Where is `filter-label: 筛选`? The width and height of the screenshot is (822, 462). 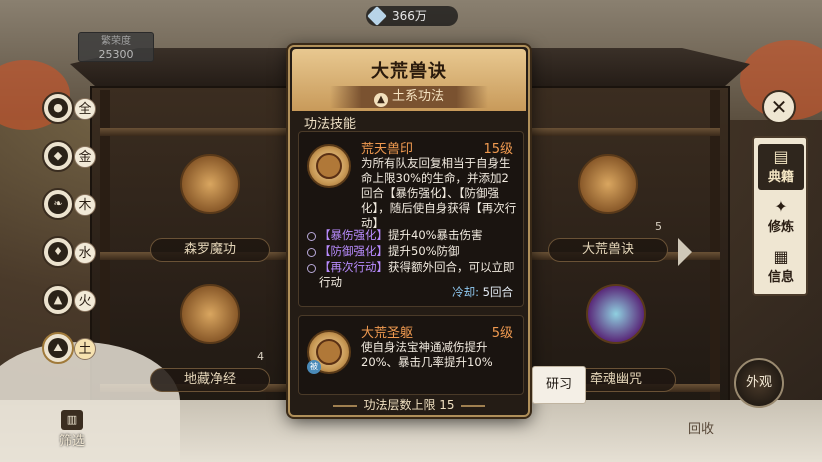
filter-label: 筛选 is located at coordinates (71, 441).